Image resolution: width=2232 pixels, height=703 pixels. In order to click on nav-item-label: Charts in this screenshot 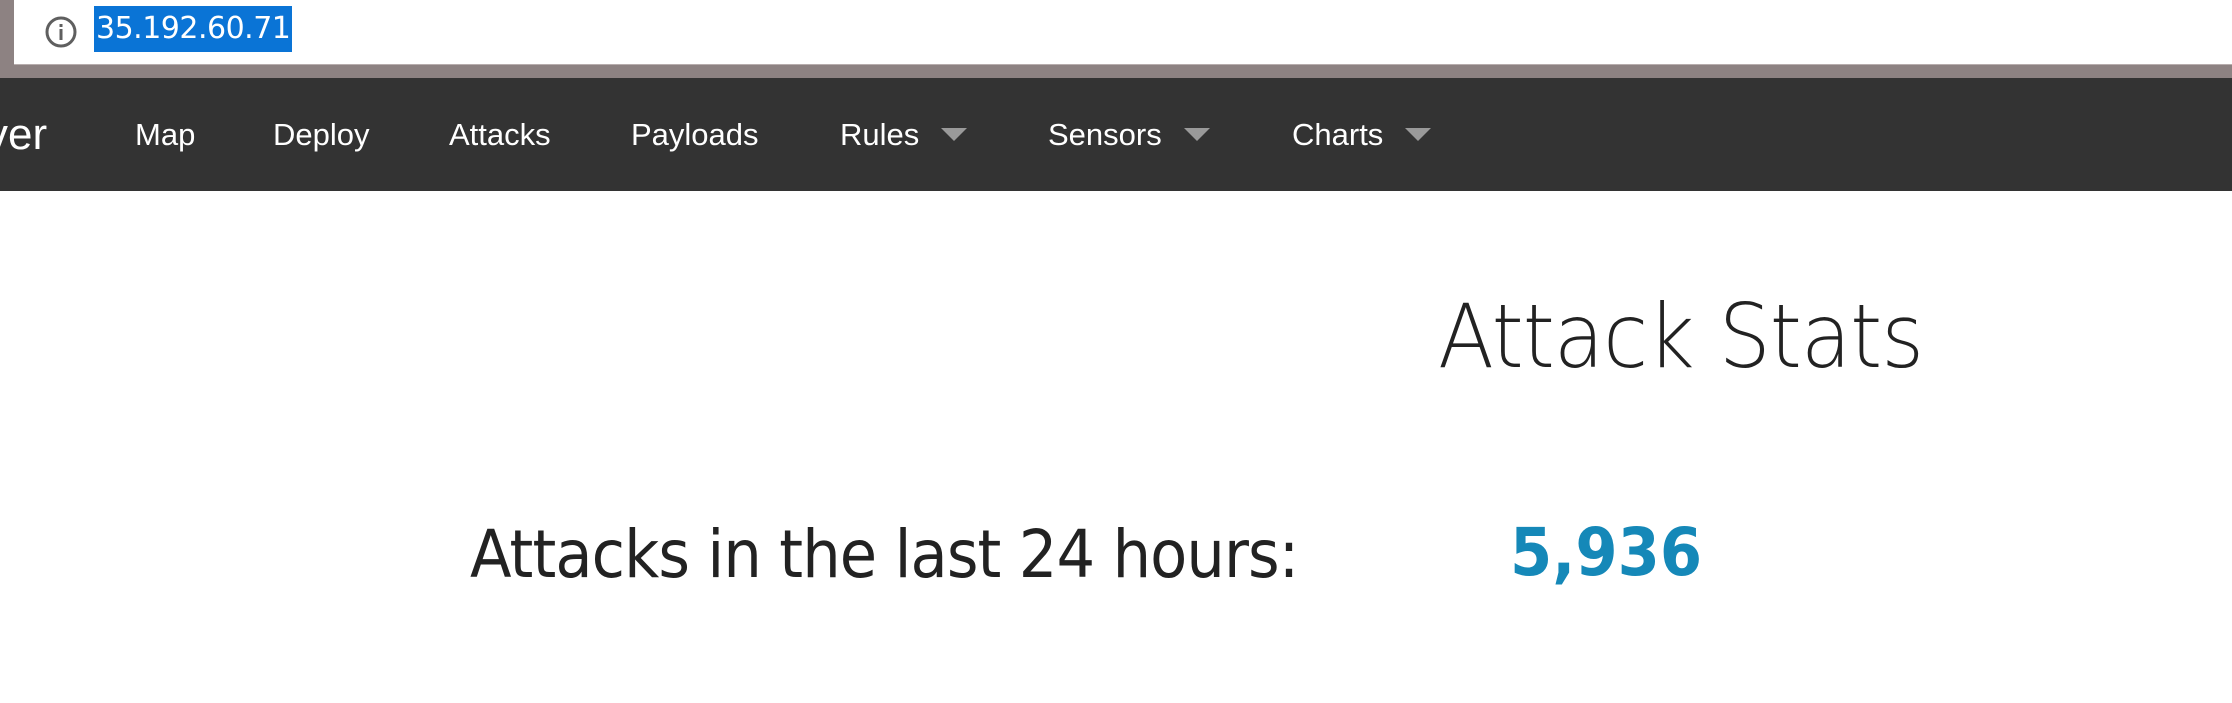, I will do `click(1338, 134)`.